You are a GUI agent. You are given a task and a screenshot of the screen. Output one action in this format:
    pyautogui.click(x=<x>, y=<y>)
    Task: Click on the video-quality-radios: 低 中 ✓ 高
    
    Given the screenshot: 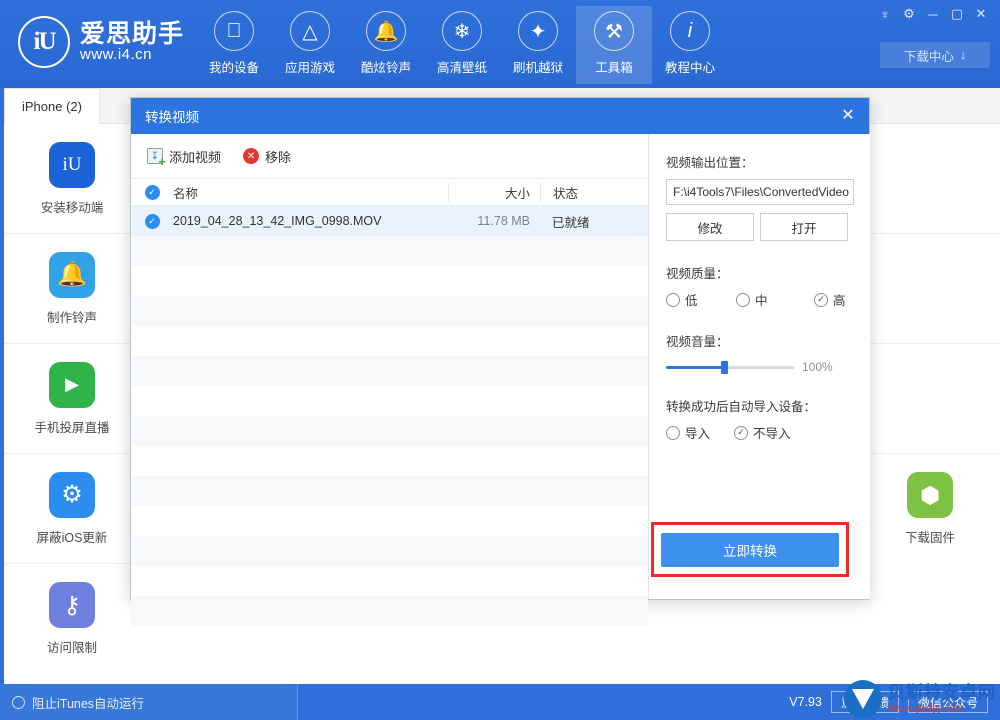 What is the action you would take?
    pyautogui.click(x=760, y=299)
    